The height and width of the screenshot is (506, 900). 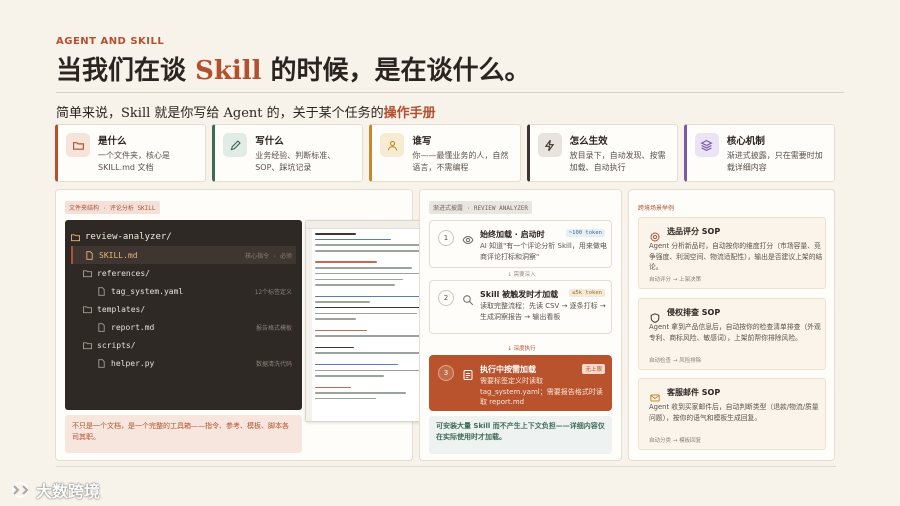 What do you see at coordinates (183, 309) in the screenshot?
I see `tree-item-templates: templates/` at bounding box center [183, 309].